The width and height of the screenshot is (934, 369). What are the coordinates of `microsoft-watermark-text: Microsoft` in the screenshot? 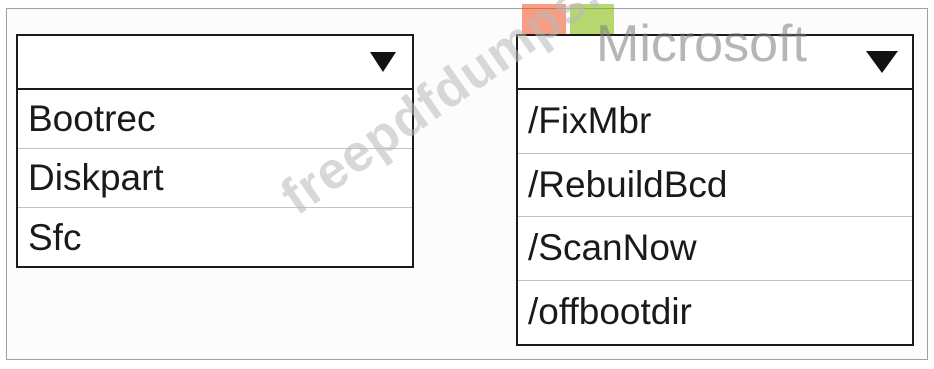 It's located at (701, 44).